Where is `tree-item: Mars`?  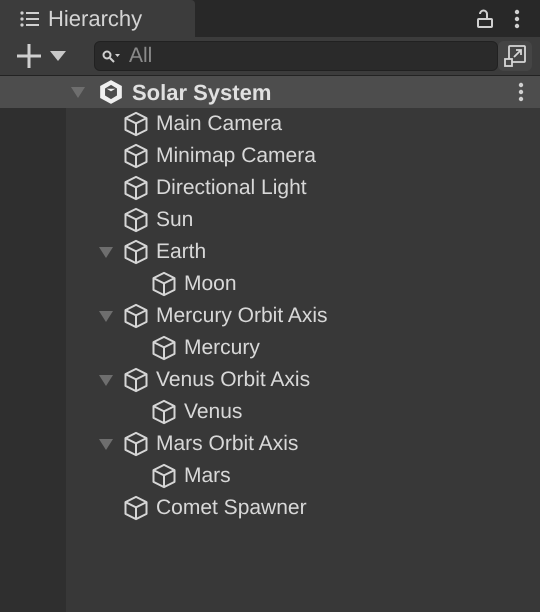
tree-item: Mars is located at coordinates (207, 476).